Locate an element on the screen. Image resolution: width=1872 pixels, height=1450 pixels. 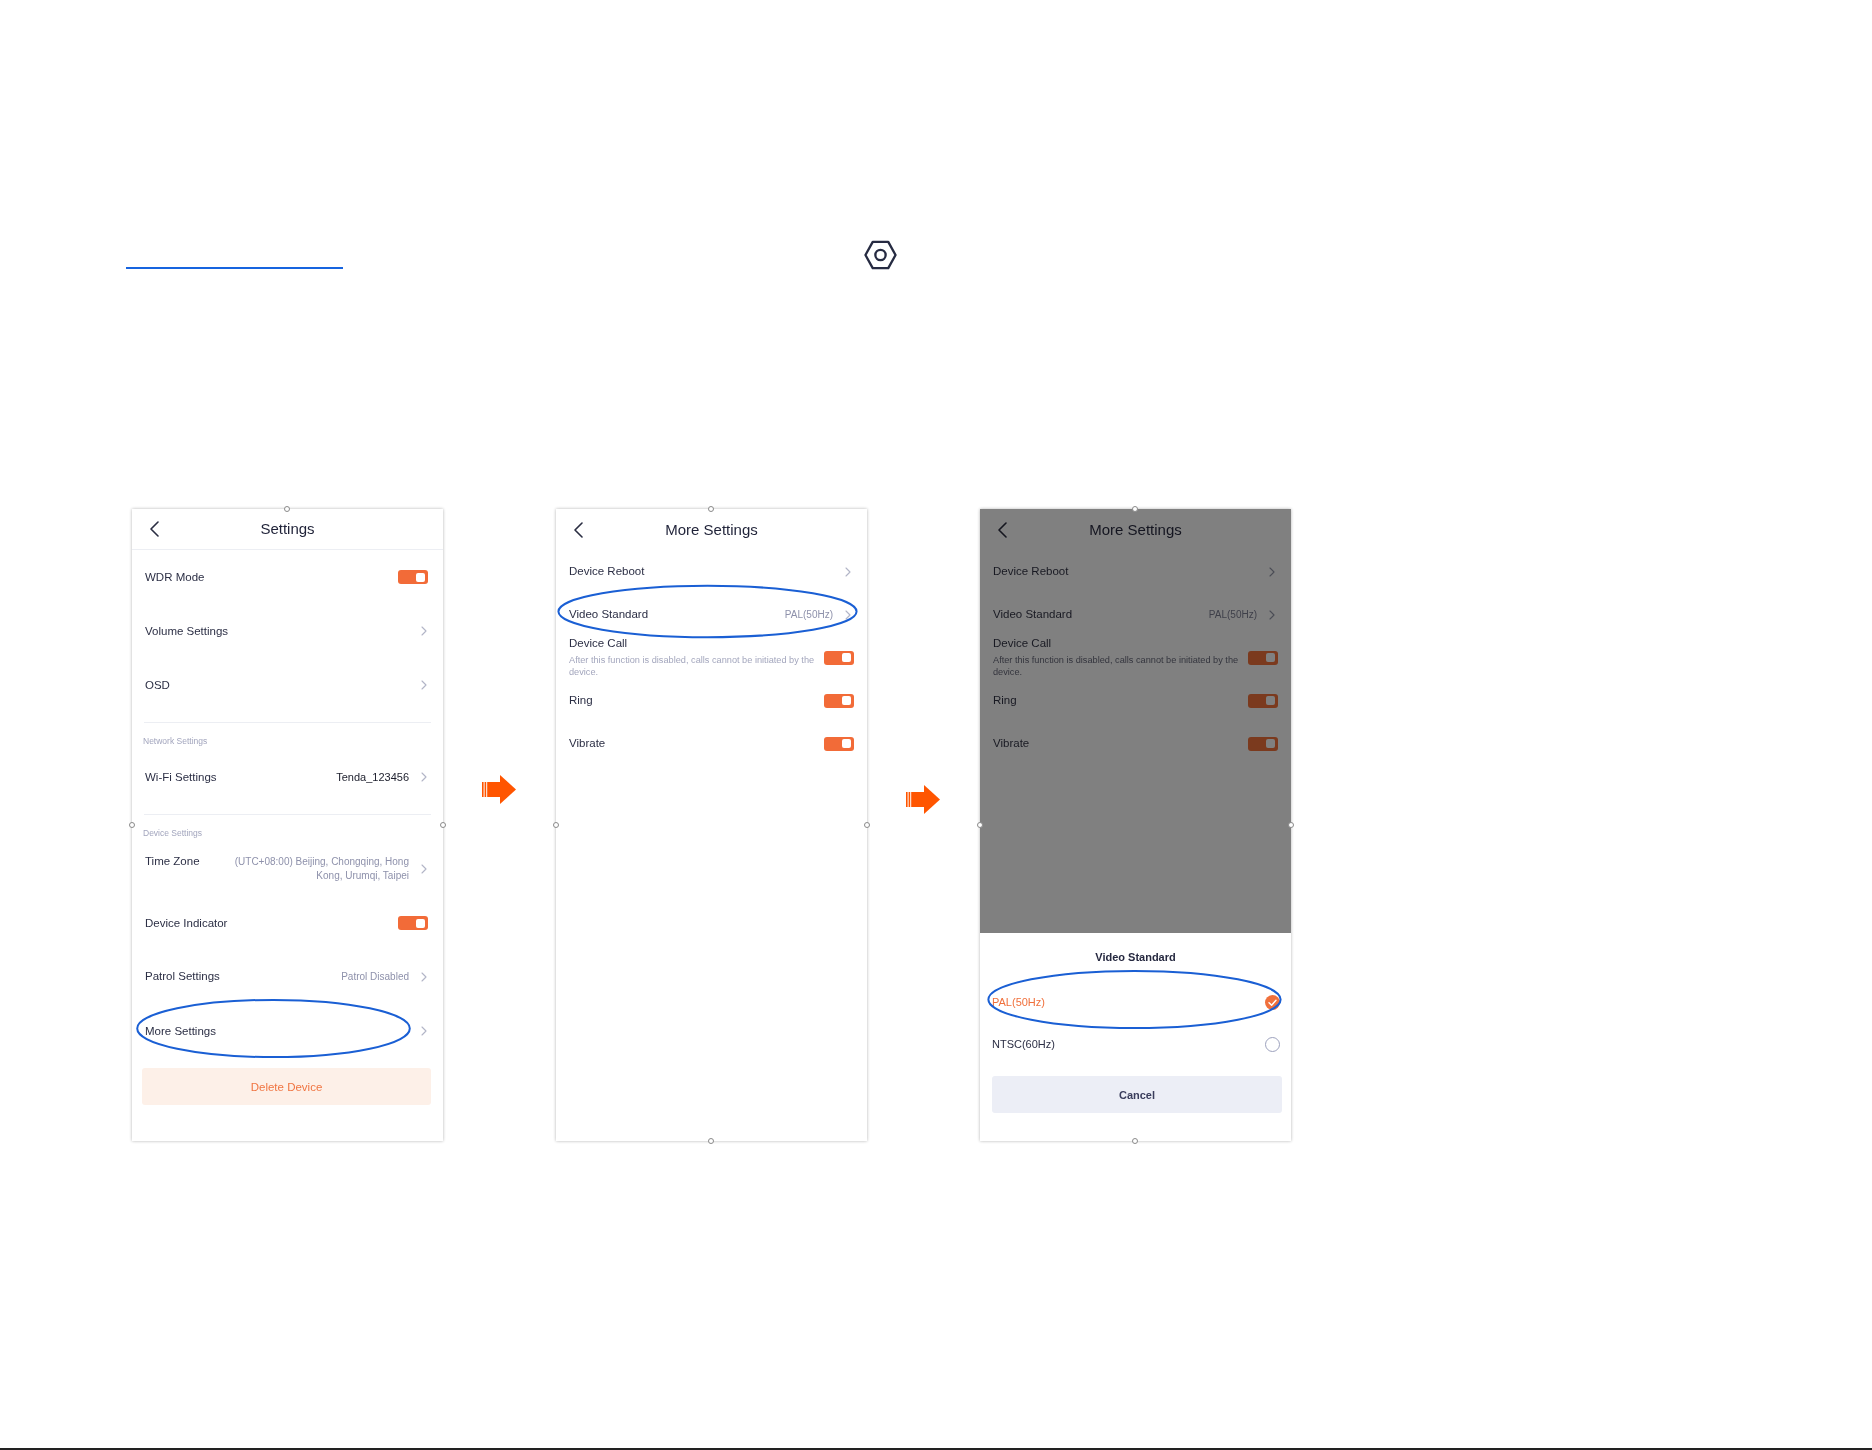
settings-icon is located at coordinates (880, 255).